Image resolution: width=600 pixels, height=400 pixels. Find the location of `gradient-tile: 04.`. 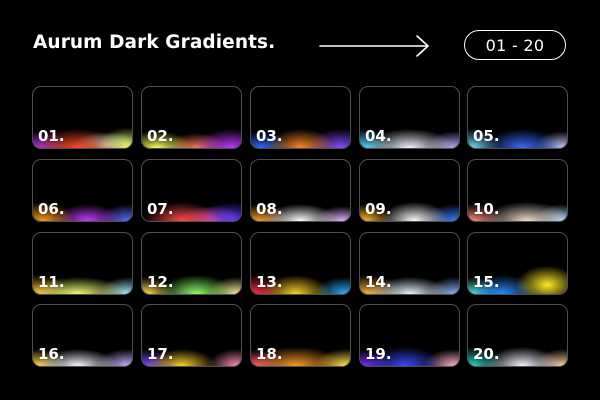

gradient-tile: 04. is located at coordinates (409, 117).